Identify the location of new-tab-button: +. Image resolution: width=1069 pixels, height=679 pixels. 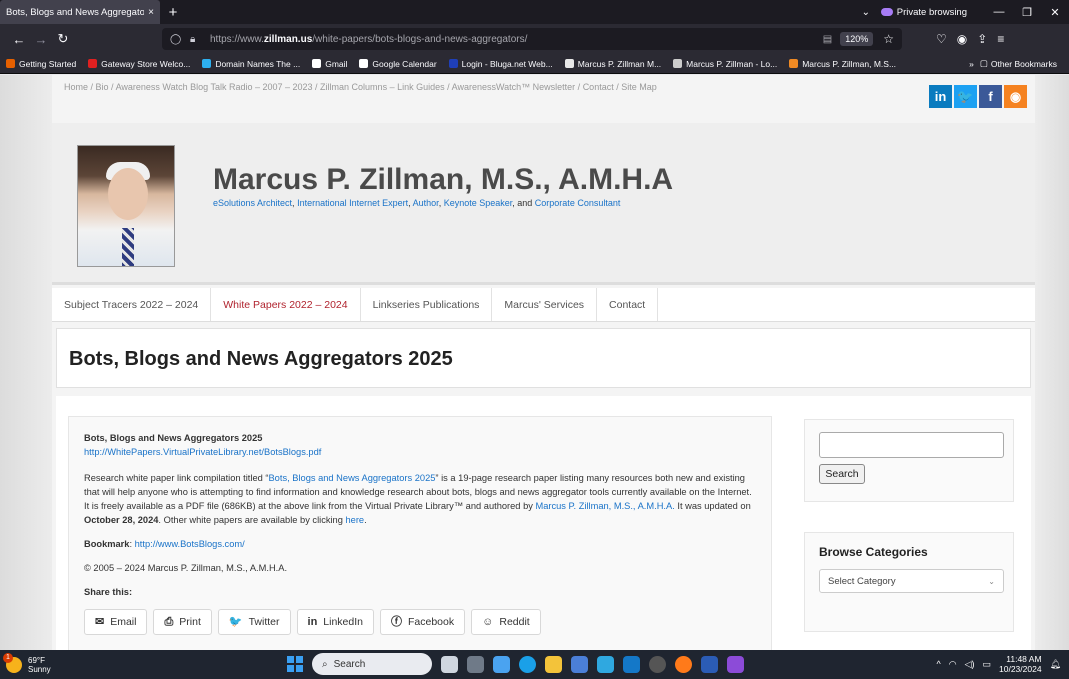
(173, 12).